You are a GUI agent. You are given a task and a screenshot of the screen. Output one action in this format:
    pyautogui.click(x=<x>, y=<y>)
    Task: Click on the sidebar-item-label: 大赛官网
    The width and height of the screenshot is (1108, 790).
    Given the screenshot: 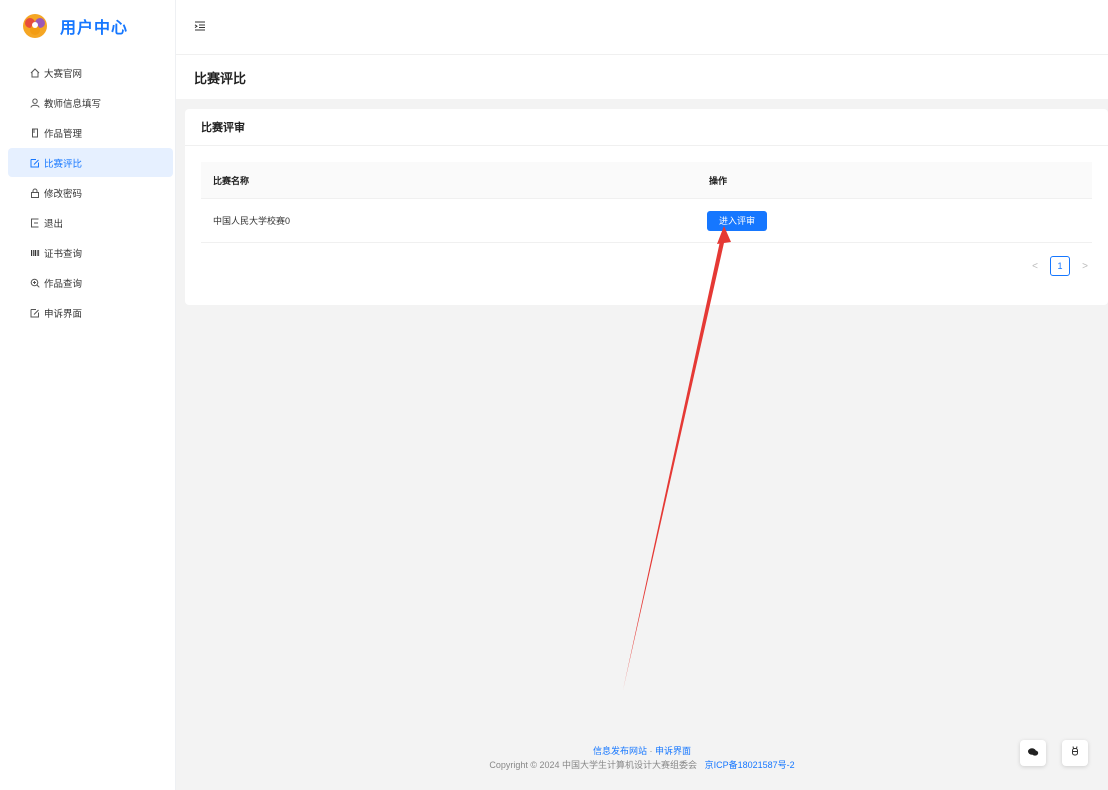 What is the action you would take?
    pyautogui.click(x=63, y=74)
    